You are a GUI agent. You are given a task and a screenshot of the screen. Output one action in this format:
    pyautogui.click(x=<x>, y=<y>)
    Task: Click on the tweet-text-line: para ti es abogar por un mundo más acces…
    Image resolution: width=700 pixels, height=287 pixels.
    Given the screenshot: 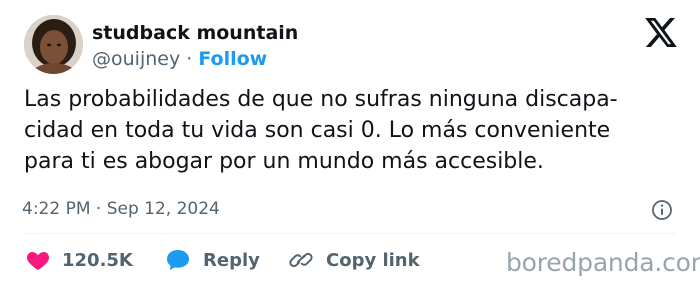 What is the action you would take?
    pyautogui.click(x=284, y=161)
    